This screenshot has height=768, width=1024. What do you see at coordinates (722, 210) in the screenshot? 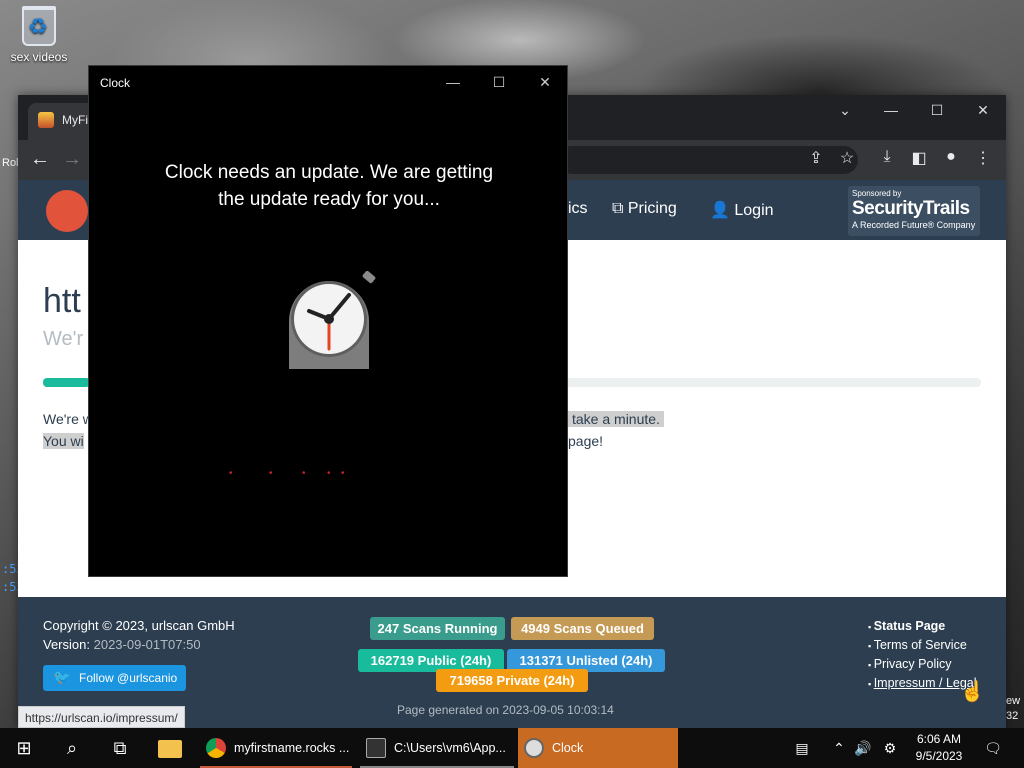
I see `user-icon: 👤` at bounding box center [722, 210].